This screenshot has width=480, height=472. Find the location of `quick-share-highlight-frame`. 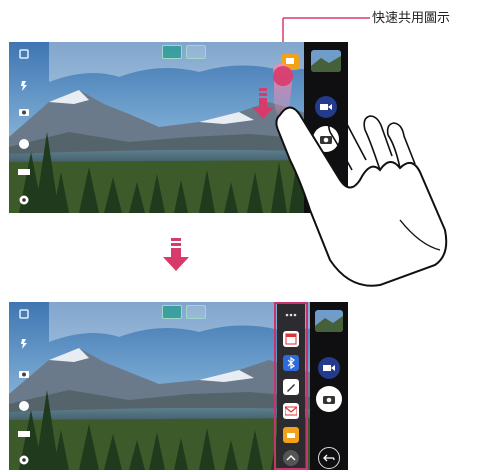

quick-share-highlight-frame is located at coordinates (291, 386).